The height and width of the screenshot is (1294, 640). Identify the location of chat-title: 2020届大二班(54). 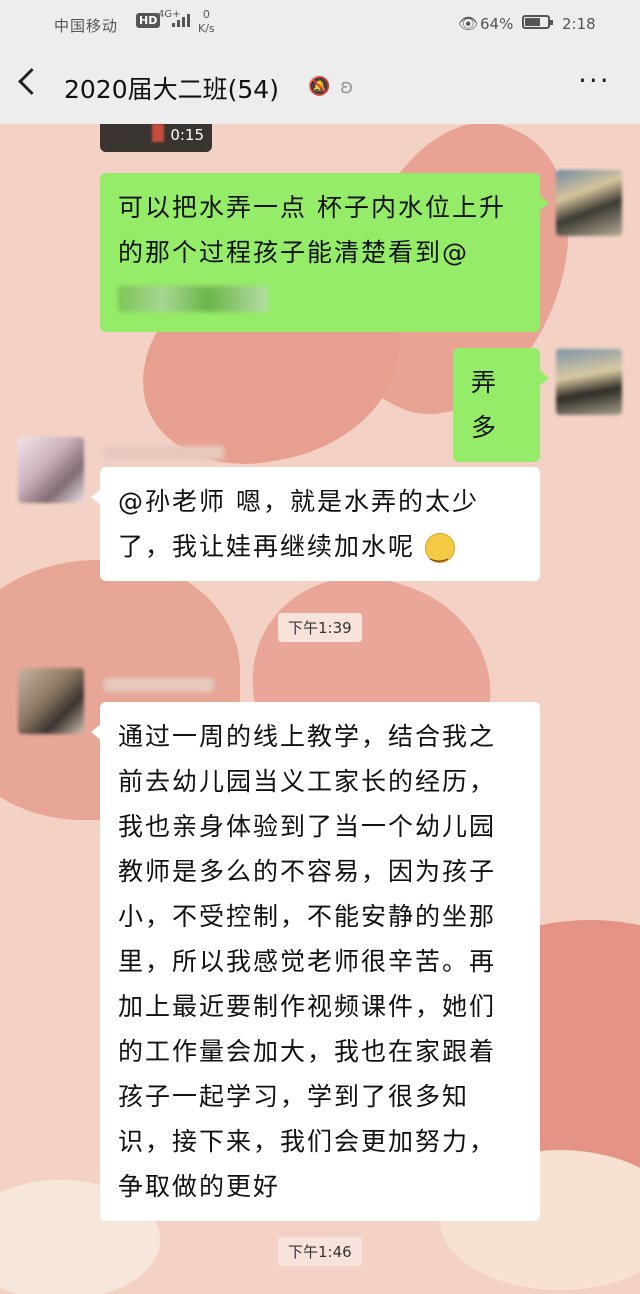
(171, 89).